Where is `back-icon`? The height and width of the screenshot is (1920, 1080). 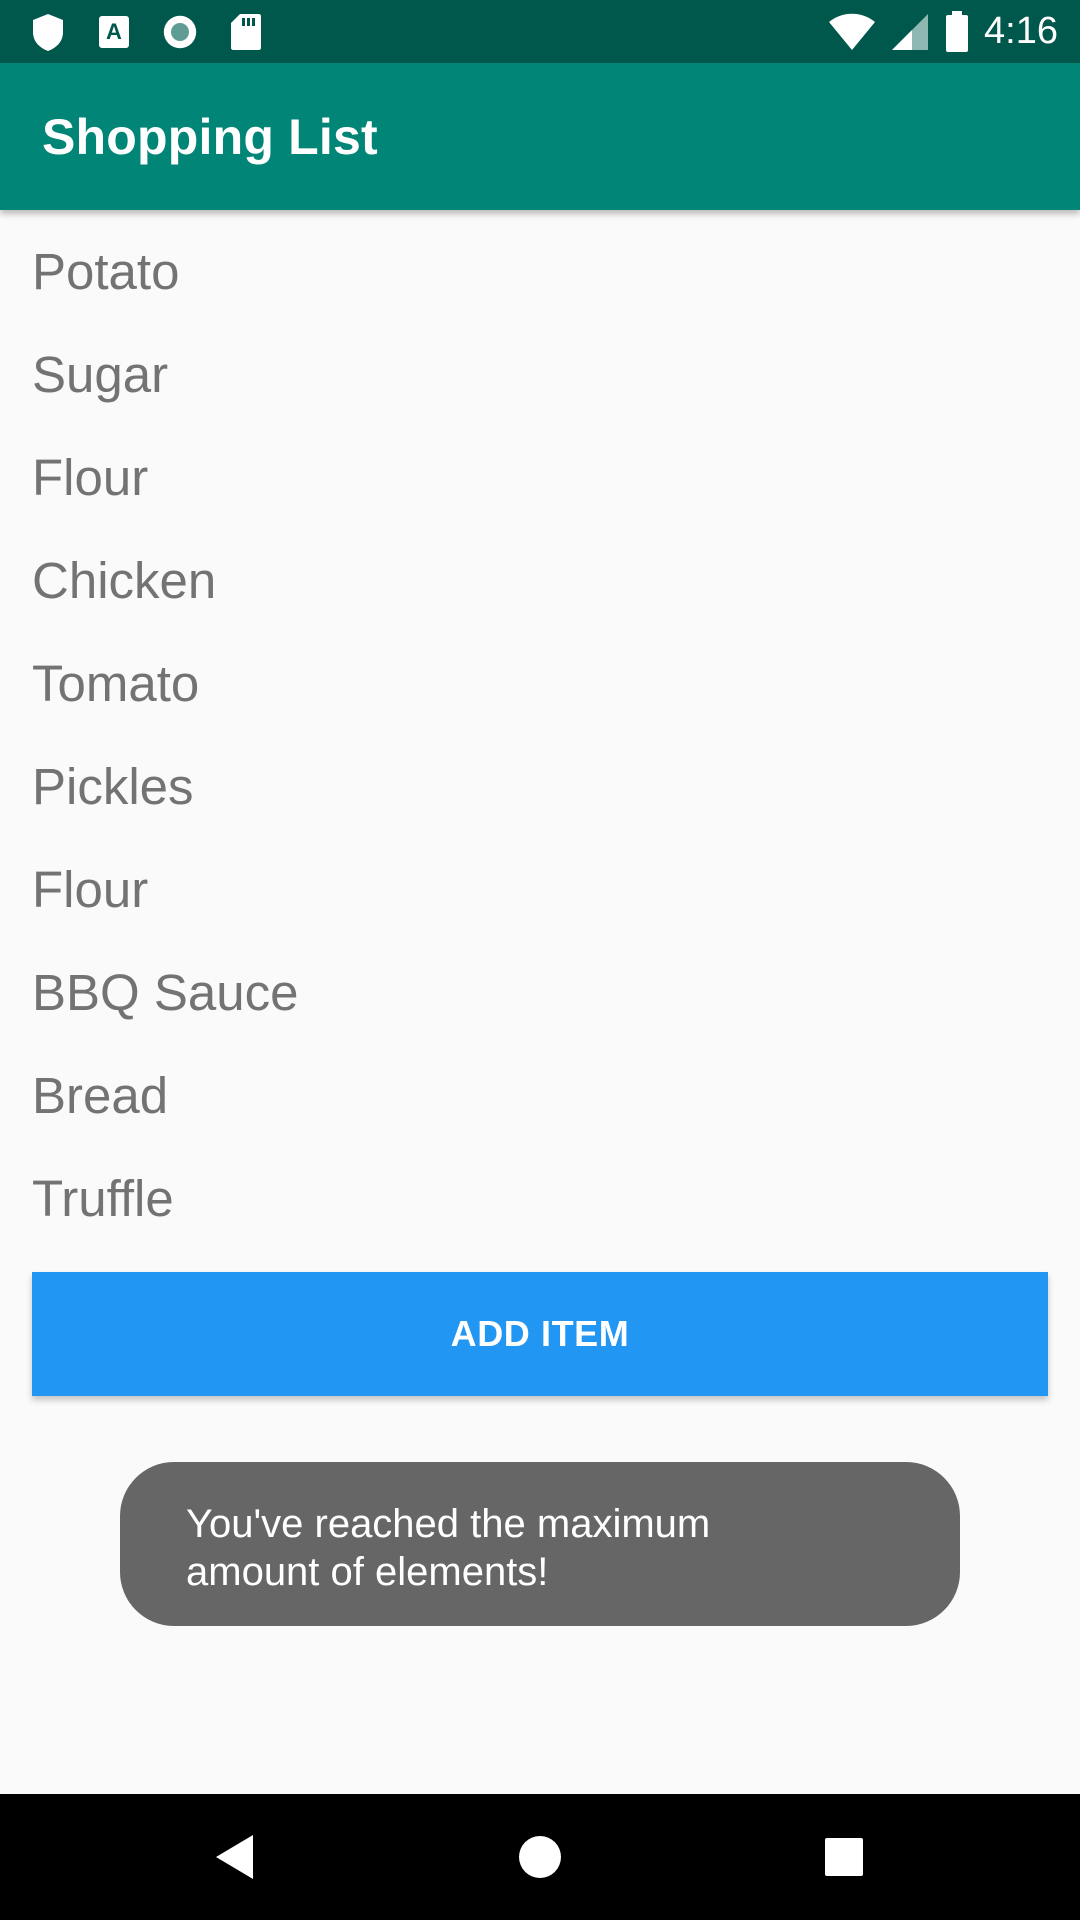 back-icon is located at coordinates (235, 1857).